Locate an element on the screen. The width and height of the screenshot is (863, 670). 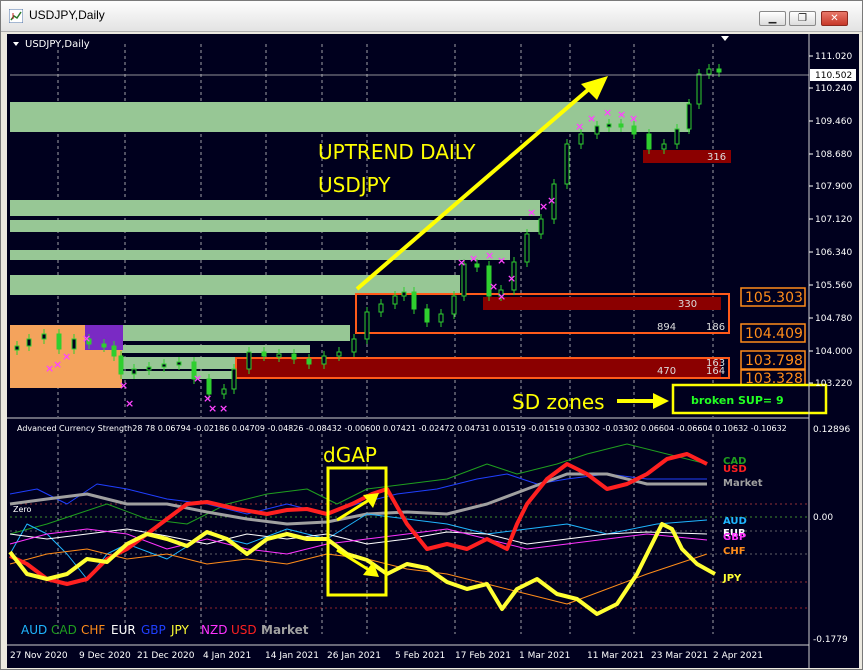
jpy-strength-line is located at coordinates (362, 569).